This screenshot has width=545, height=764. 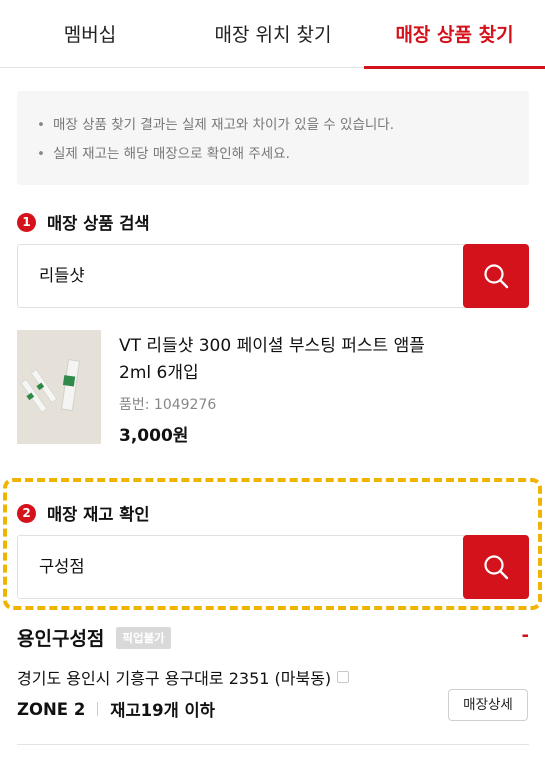 I want to click on store-status-mark: -, so click(x=525, y=635).